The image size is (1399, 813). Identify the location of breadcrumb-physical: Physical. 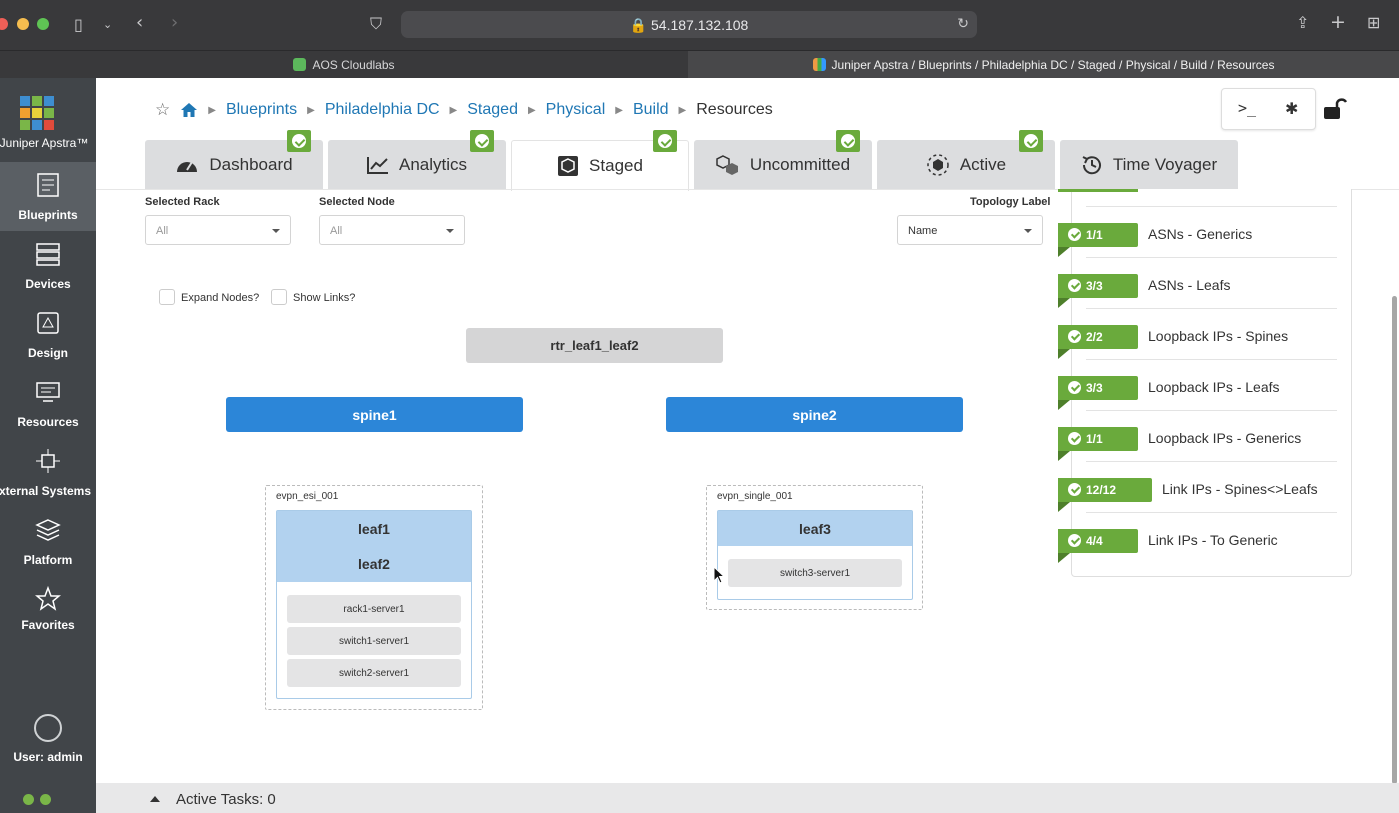
(576, 110).